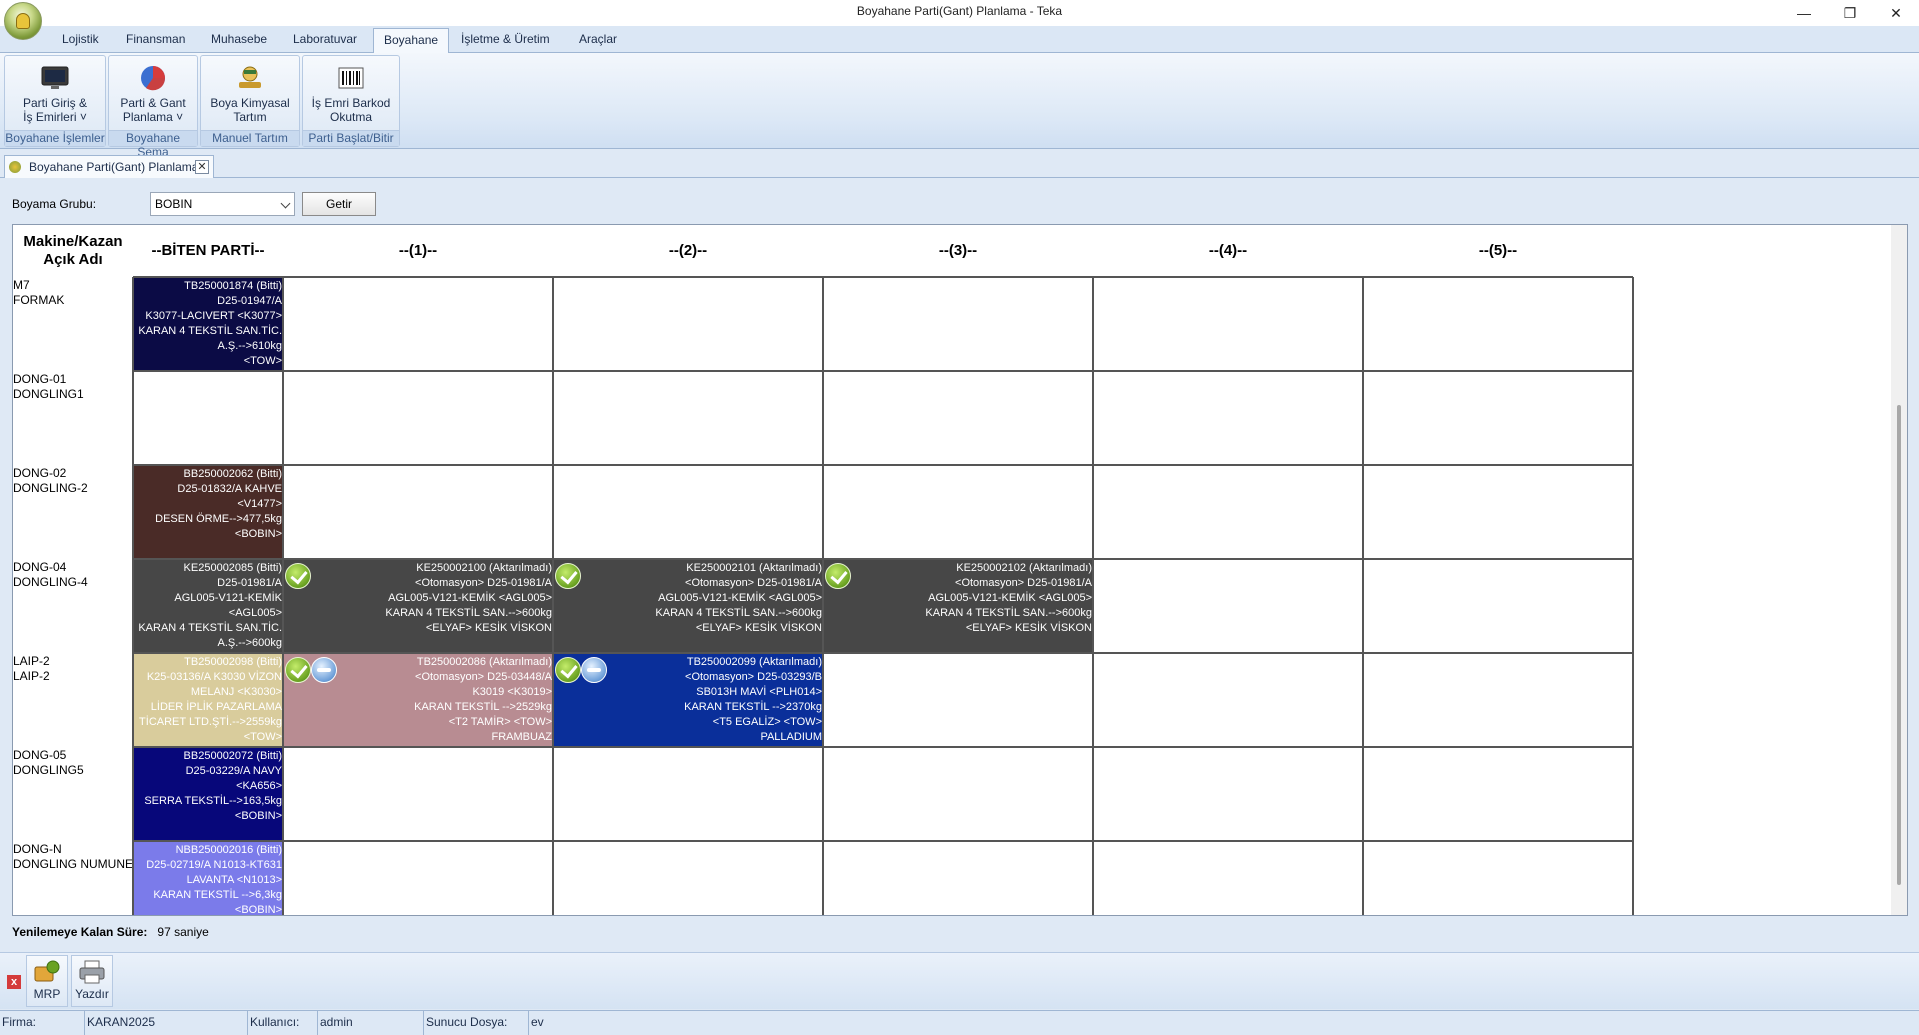 The image size is (1919, 1035). Describe the element at coordinates (222, 204) in the screenshot. I see `boyama-grubu-select: BOBIN` at that location.